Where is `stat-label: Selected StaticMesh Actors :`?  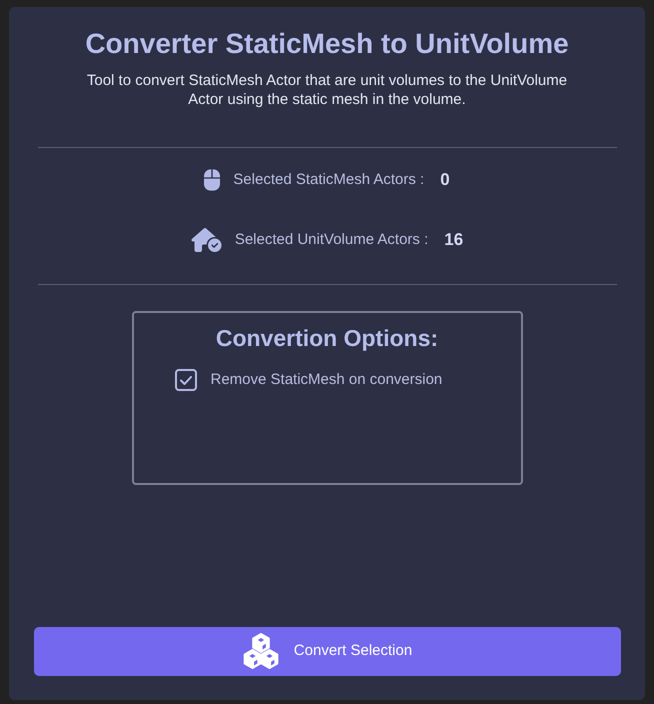
stat-label: Selected StaticMesh Actors : is located at coordinates (328, 180).